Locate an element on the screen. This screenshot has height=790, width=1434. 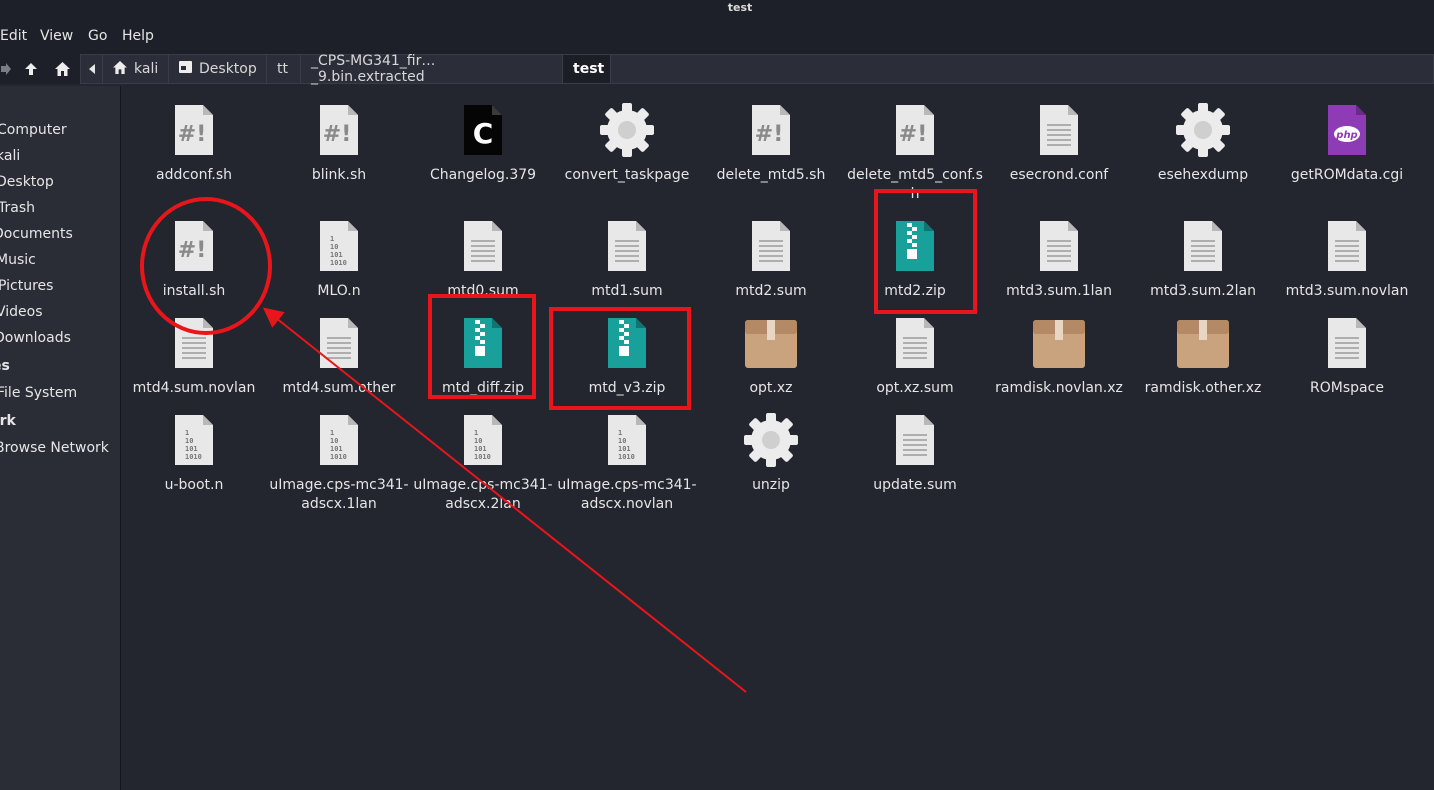
file-item: mtd2.zip is located at coordinates (915, 258).